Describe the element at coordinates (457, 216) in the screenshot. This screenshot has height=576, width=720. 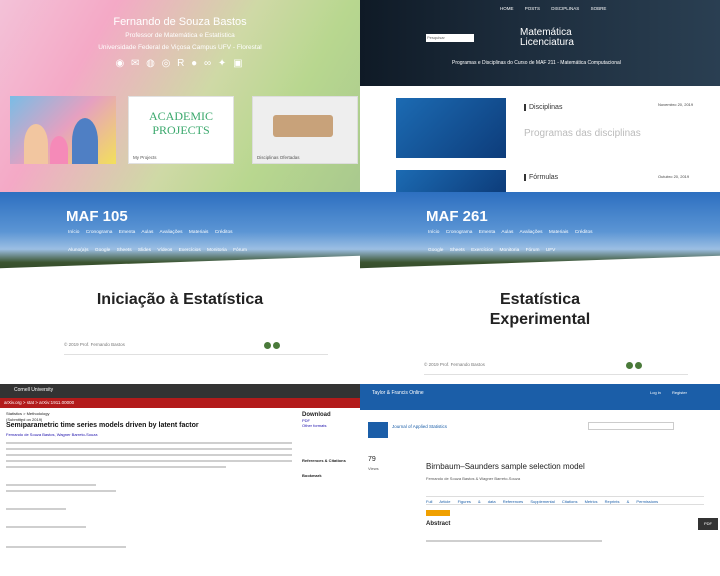
I see `course-code: MAF 261` at that location.